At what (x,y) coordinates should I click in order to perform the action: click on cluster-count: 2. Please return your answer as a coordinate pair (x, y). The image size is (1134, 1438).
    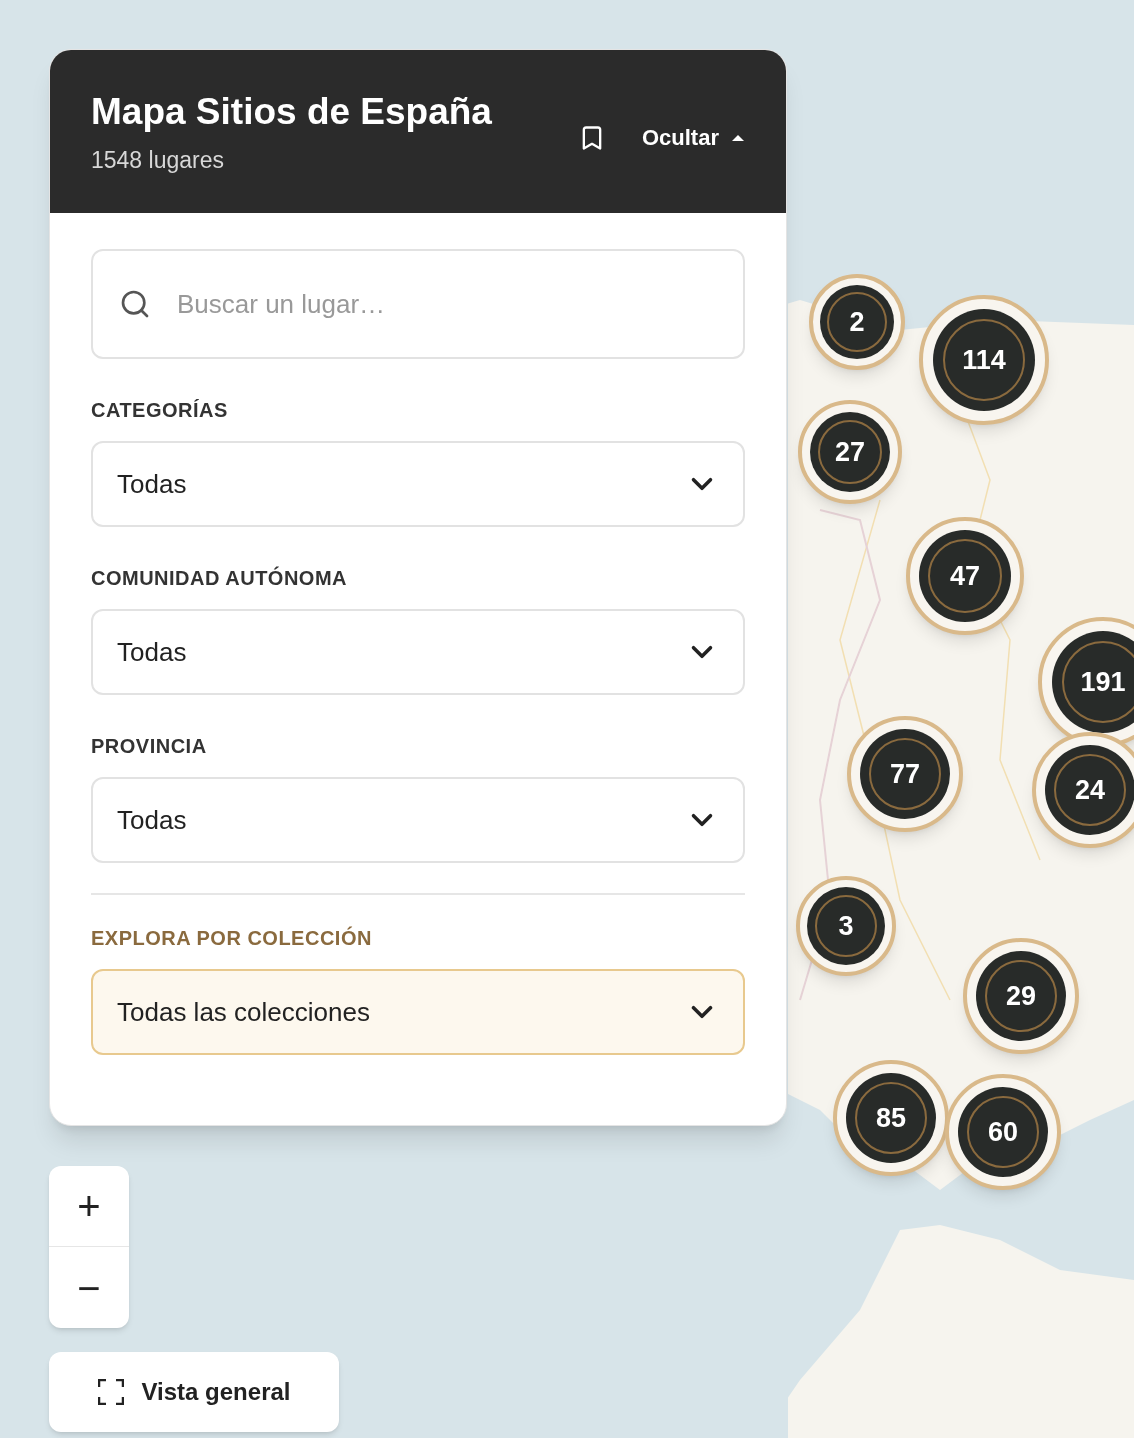
    Looking at the image, I should click on (857, 322).